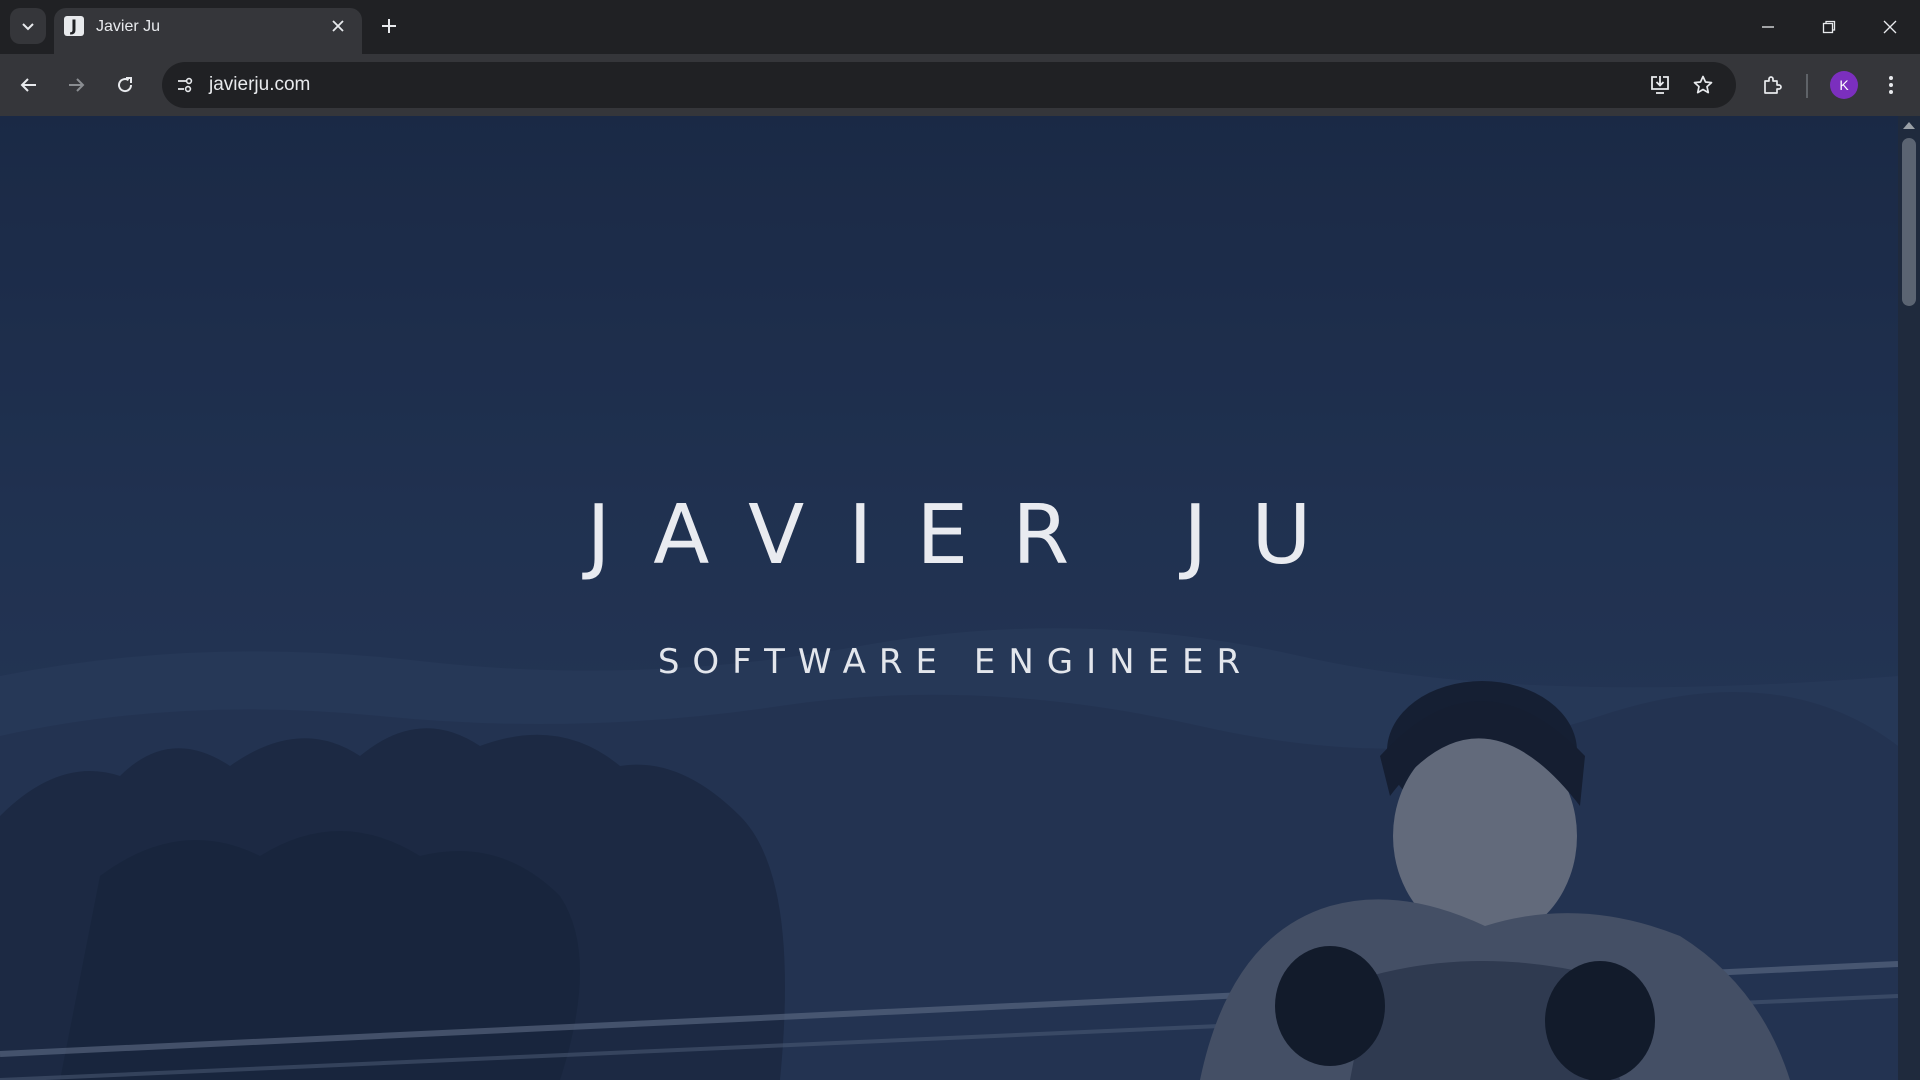  I want to click on tab-javier-ju: J Javier Ju, so click(208, 31).